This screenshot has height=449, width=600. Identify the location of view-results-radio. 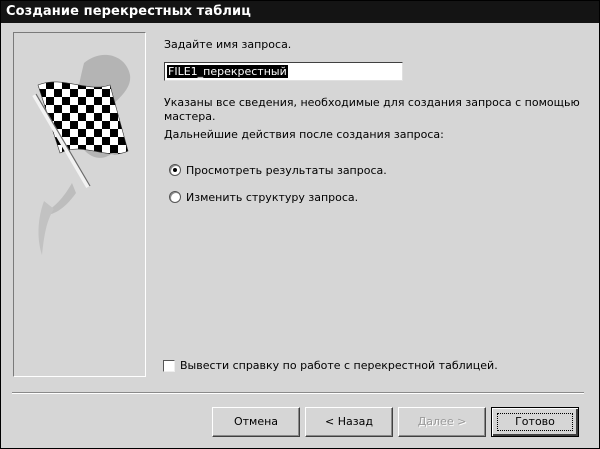
(175, 170).